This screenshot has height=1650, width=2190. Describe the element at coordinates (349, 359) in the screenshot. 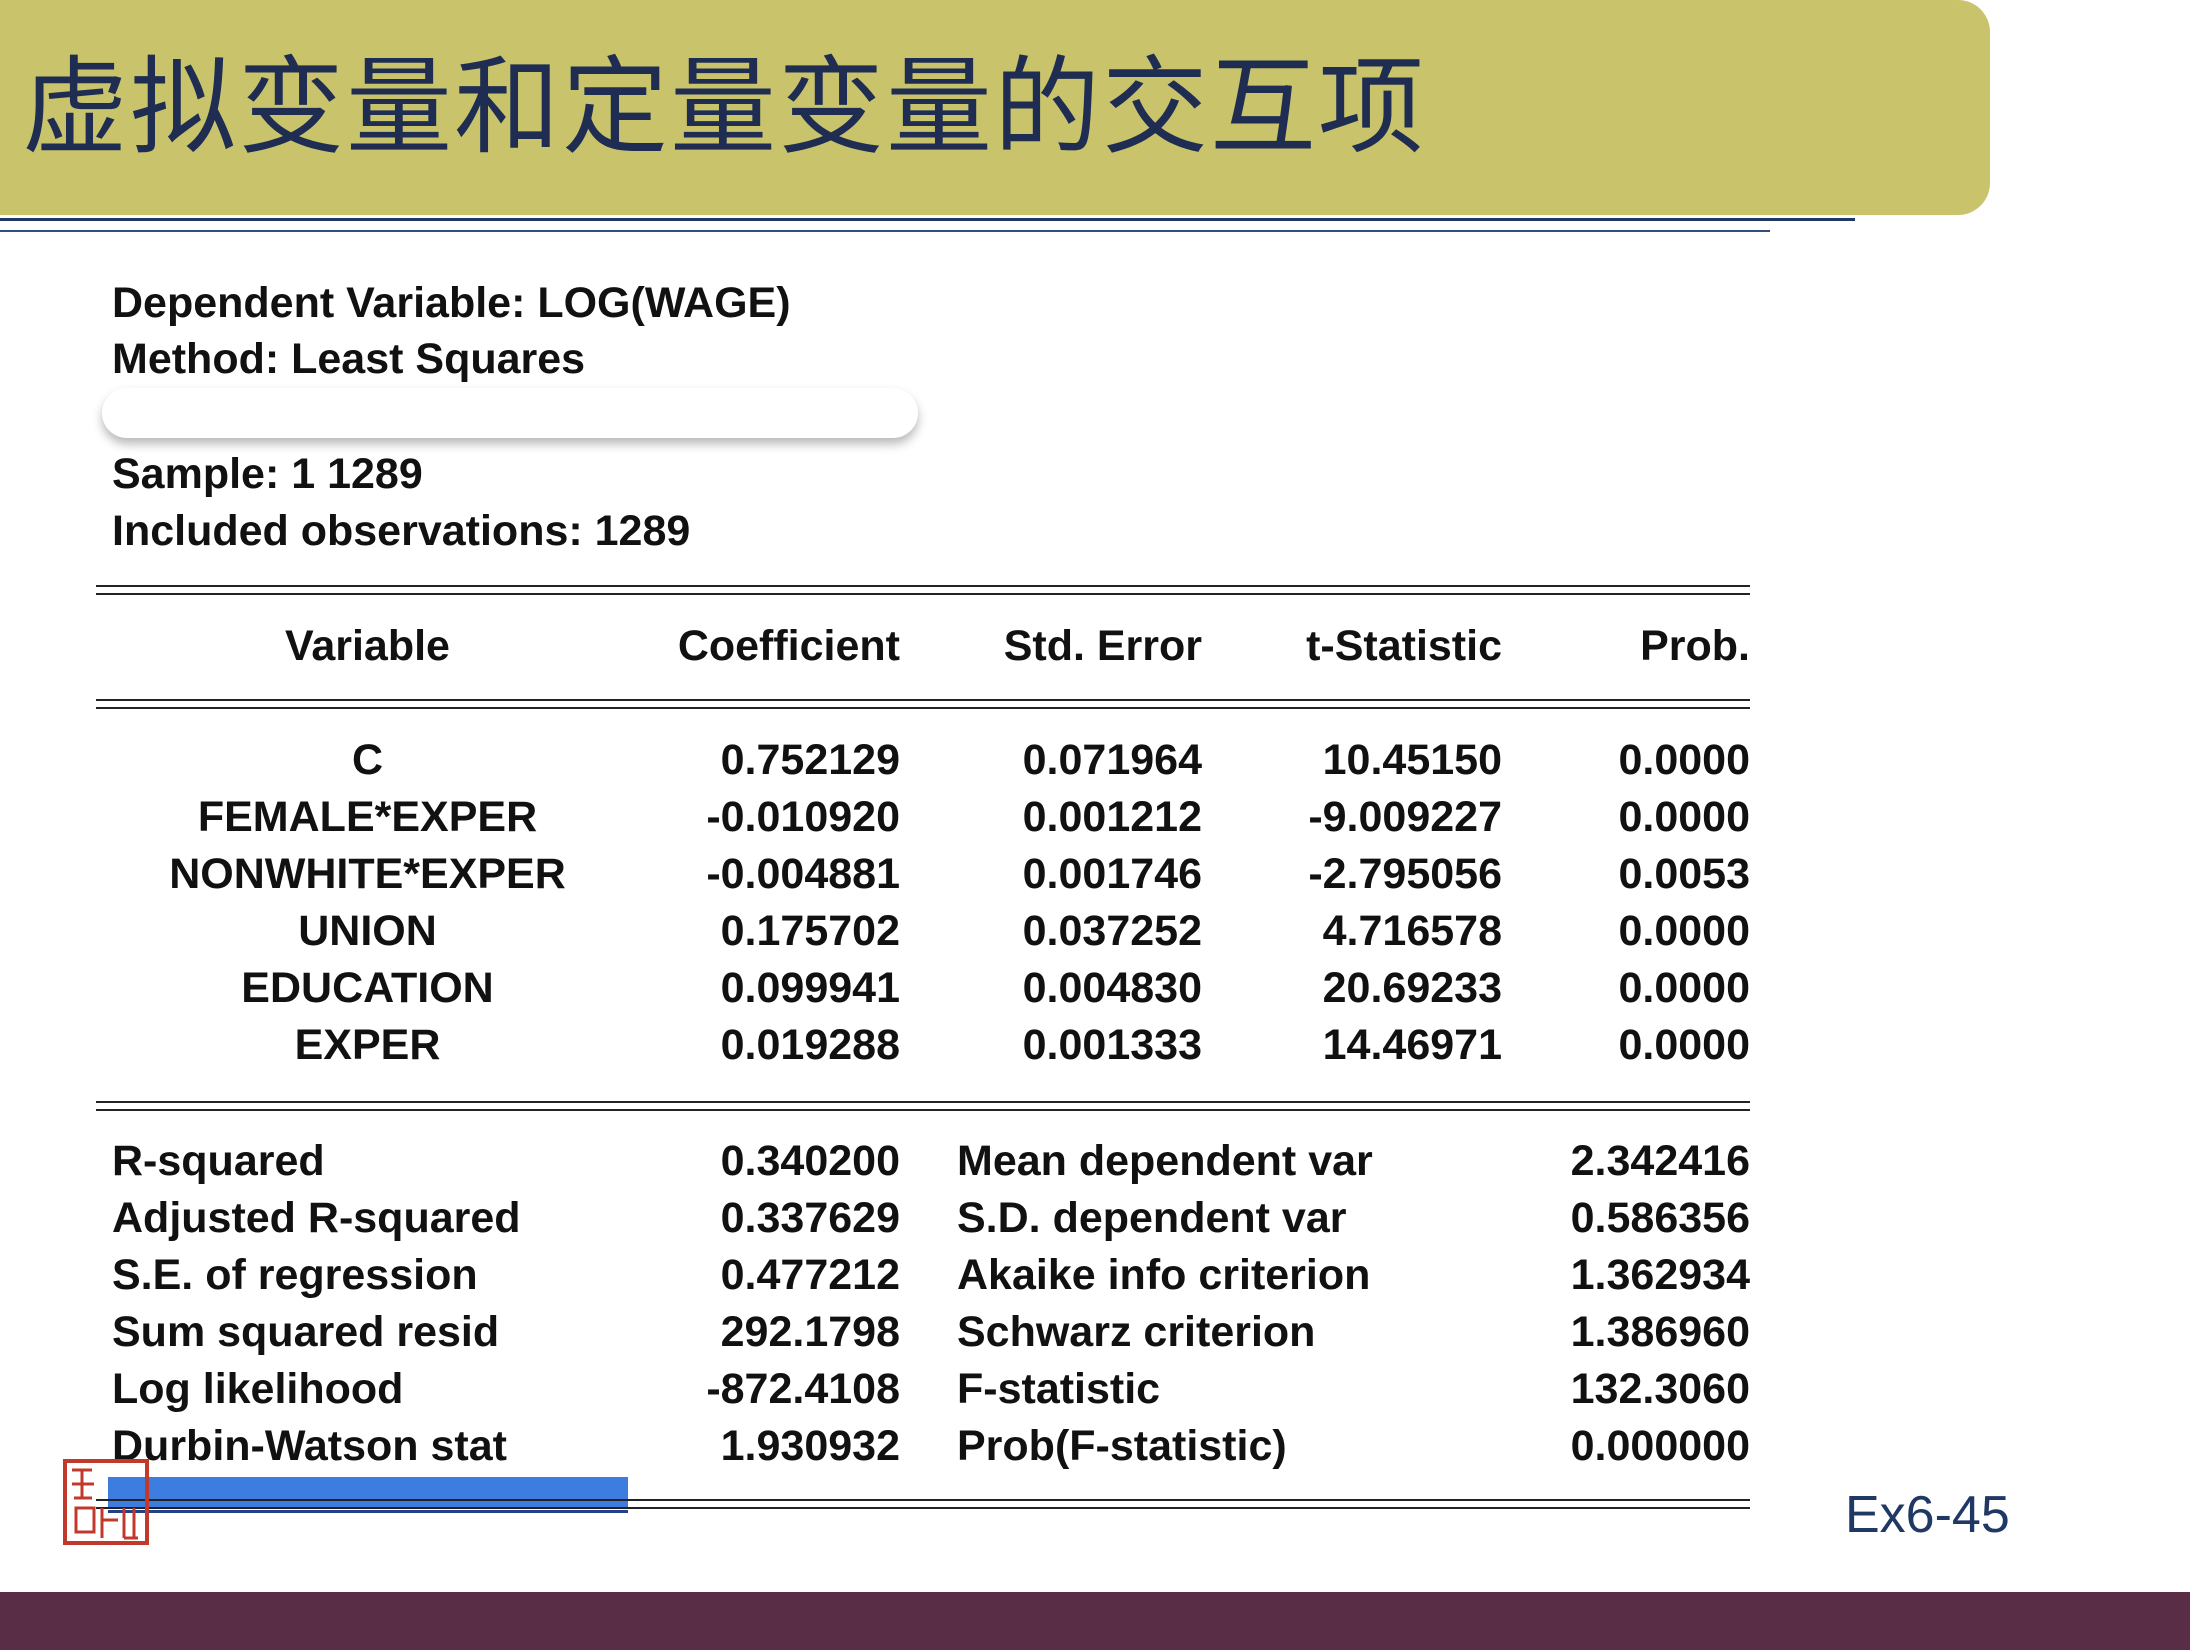

I see `method: Method: Least Squares` at that location.